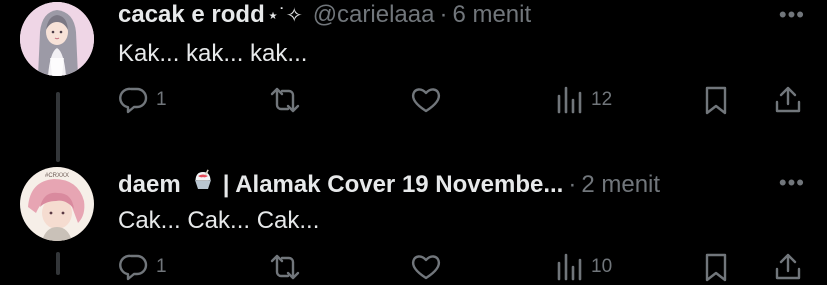 This screenshot has width=827, height=285. I want to click on display-name: daem, so click(149, 185).